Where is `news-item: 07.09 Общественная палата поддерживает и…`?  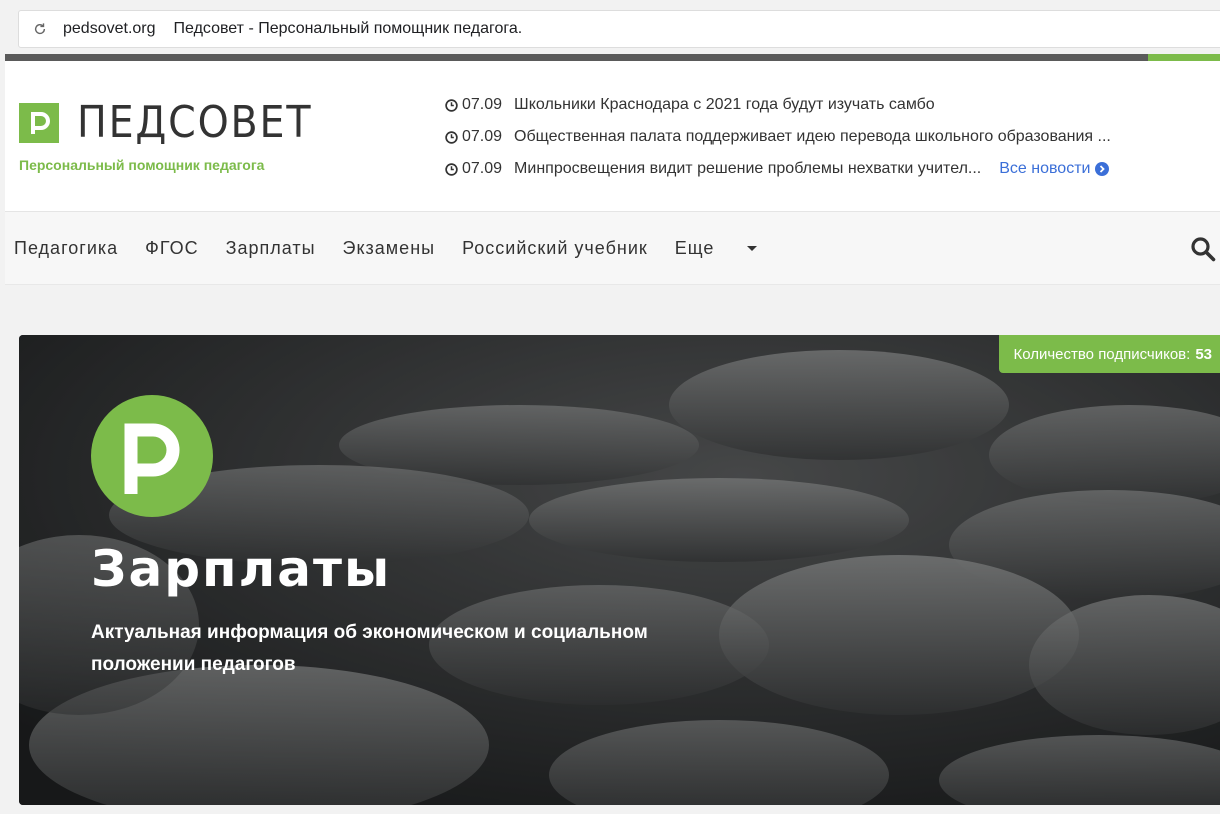 news-item: 07.09 Общественная палата поддерживает и… is located at coordinates (830, 137).